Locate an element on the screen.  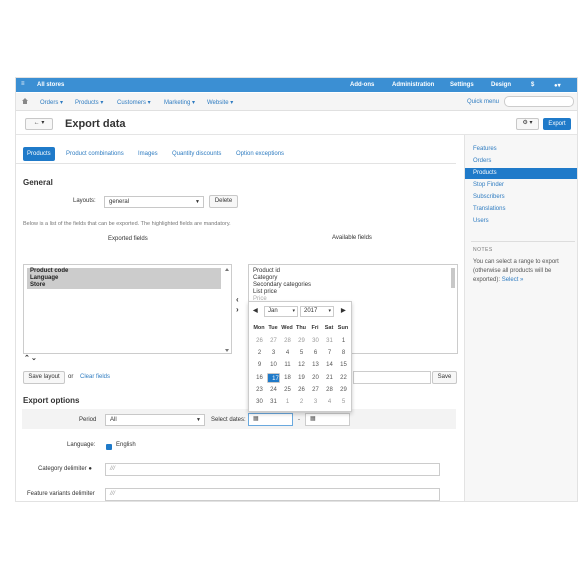
calendar-day: 25 is located at coordinates (287, 390).